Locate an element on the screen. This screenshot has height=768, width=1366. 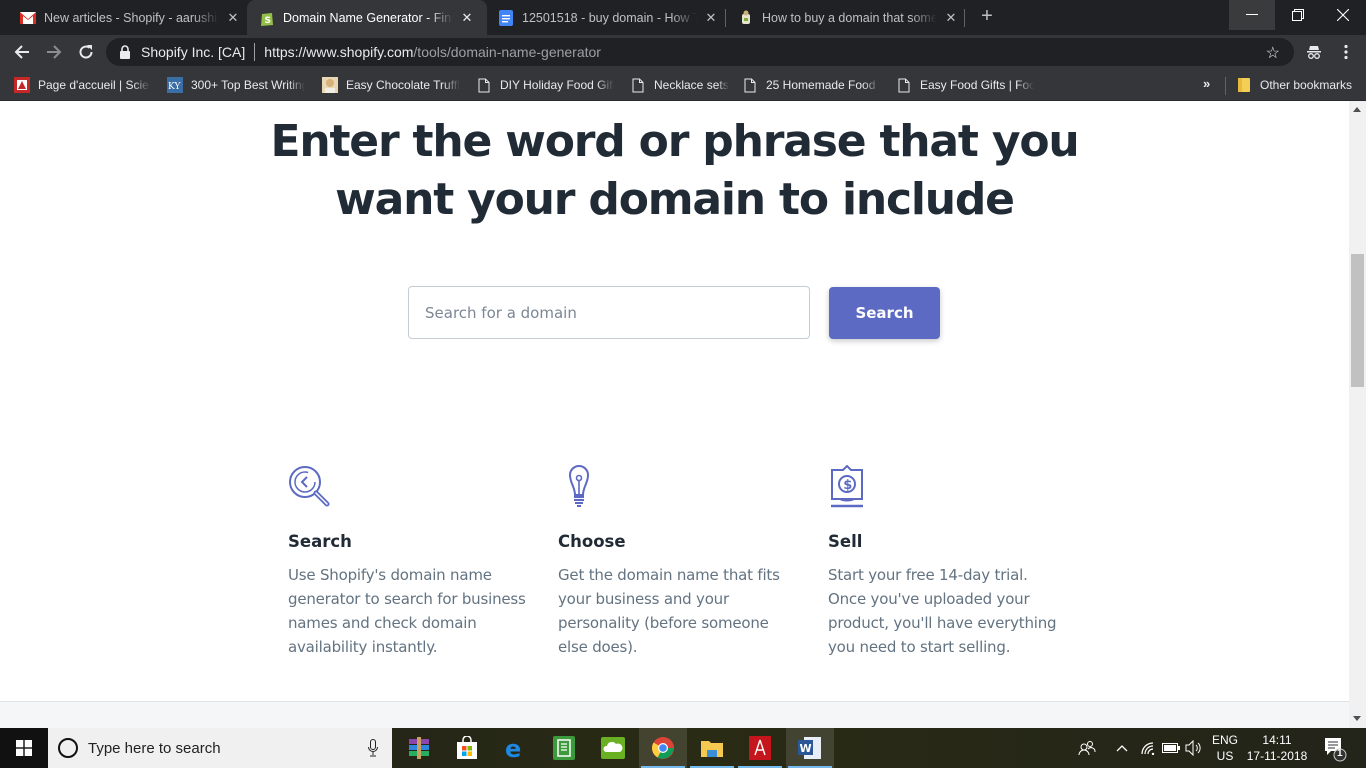
clock-time: 14:11 is located at coordinates (1277, 740).